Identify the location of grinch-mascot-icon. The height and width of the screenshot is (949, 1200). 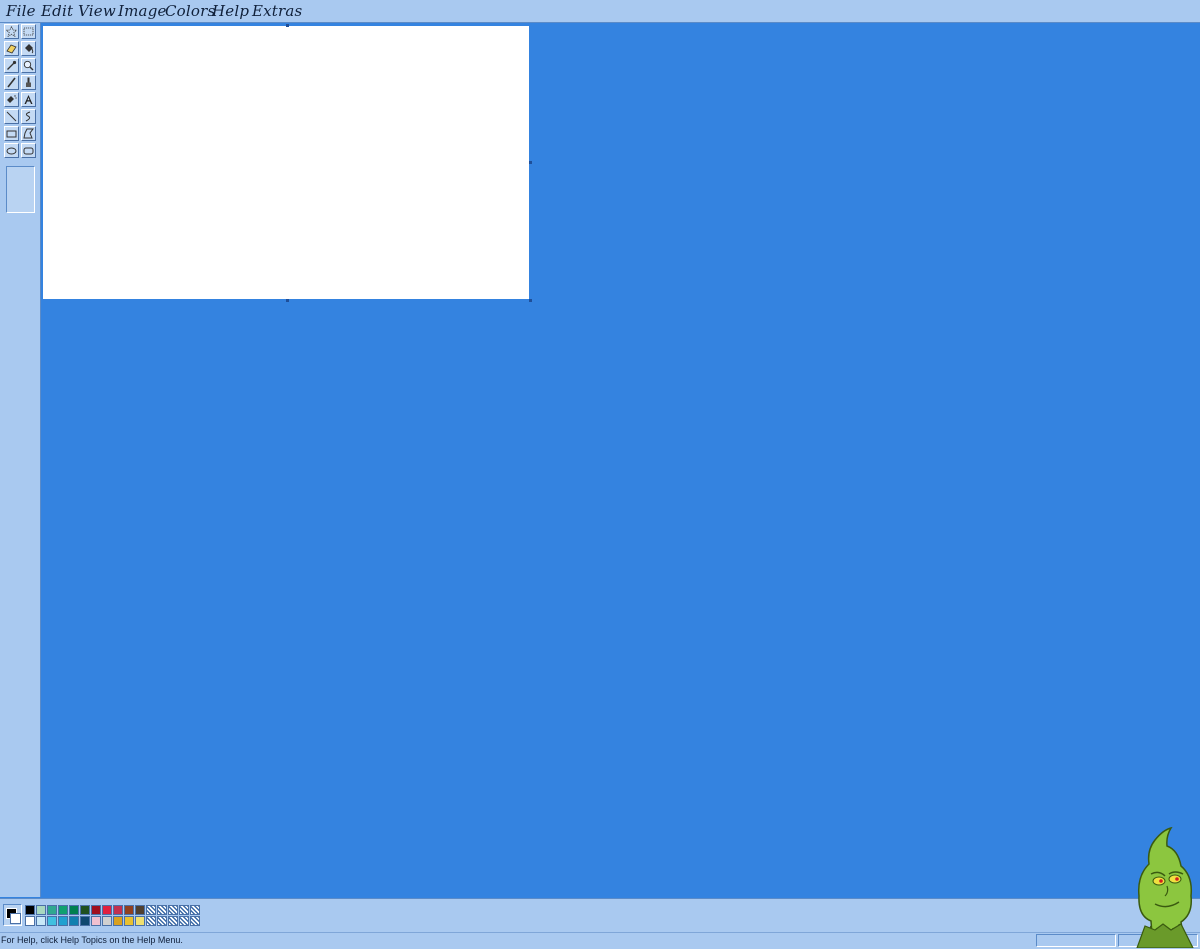
(1165, 887).